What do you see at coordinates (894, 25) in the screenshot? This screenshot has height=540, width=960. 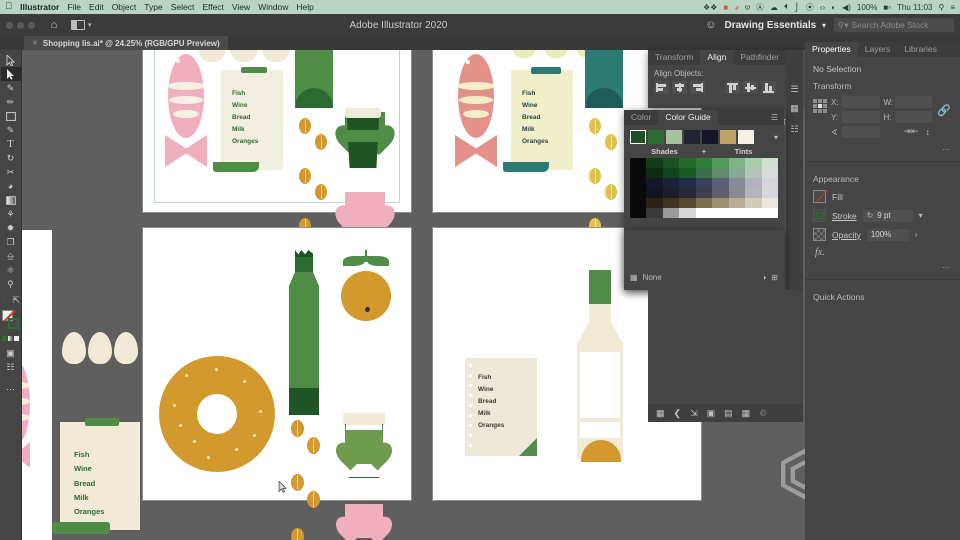 I see `stock-search-field: ⚲▾ Search Adobe Stock` at bounding box center [894, 25].